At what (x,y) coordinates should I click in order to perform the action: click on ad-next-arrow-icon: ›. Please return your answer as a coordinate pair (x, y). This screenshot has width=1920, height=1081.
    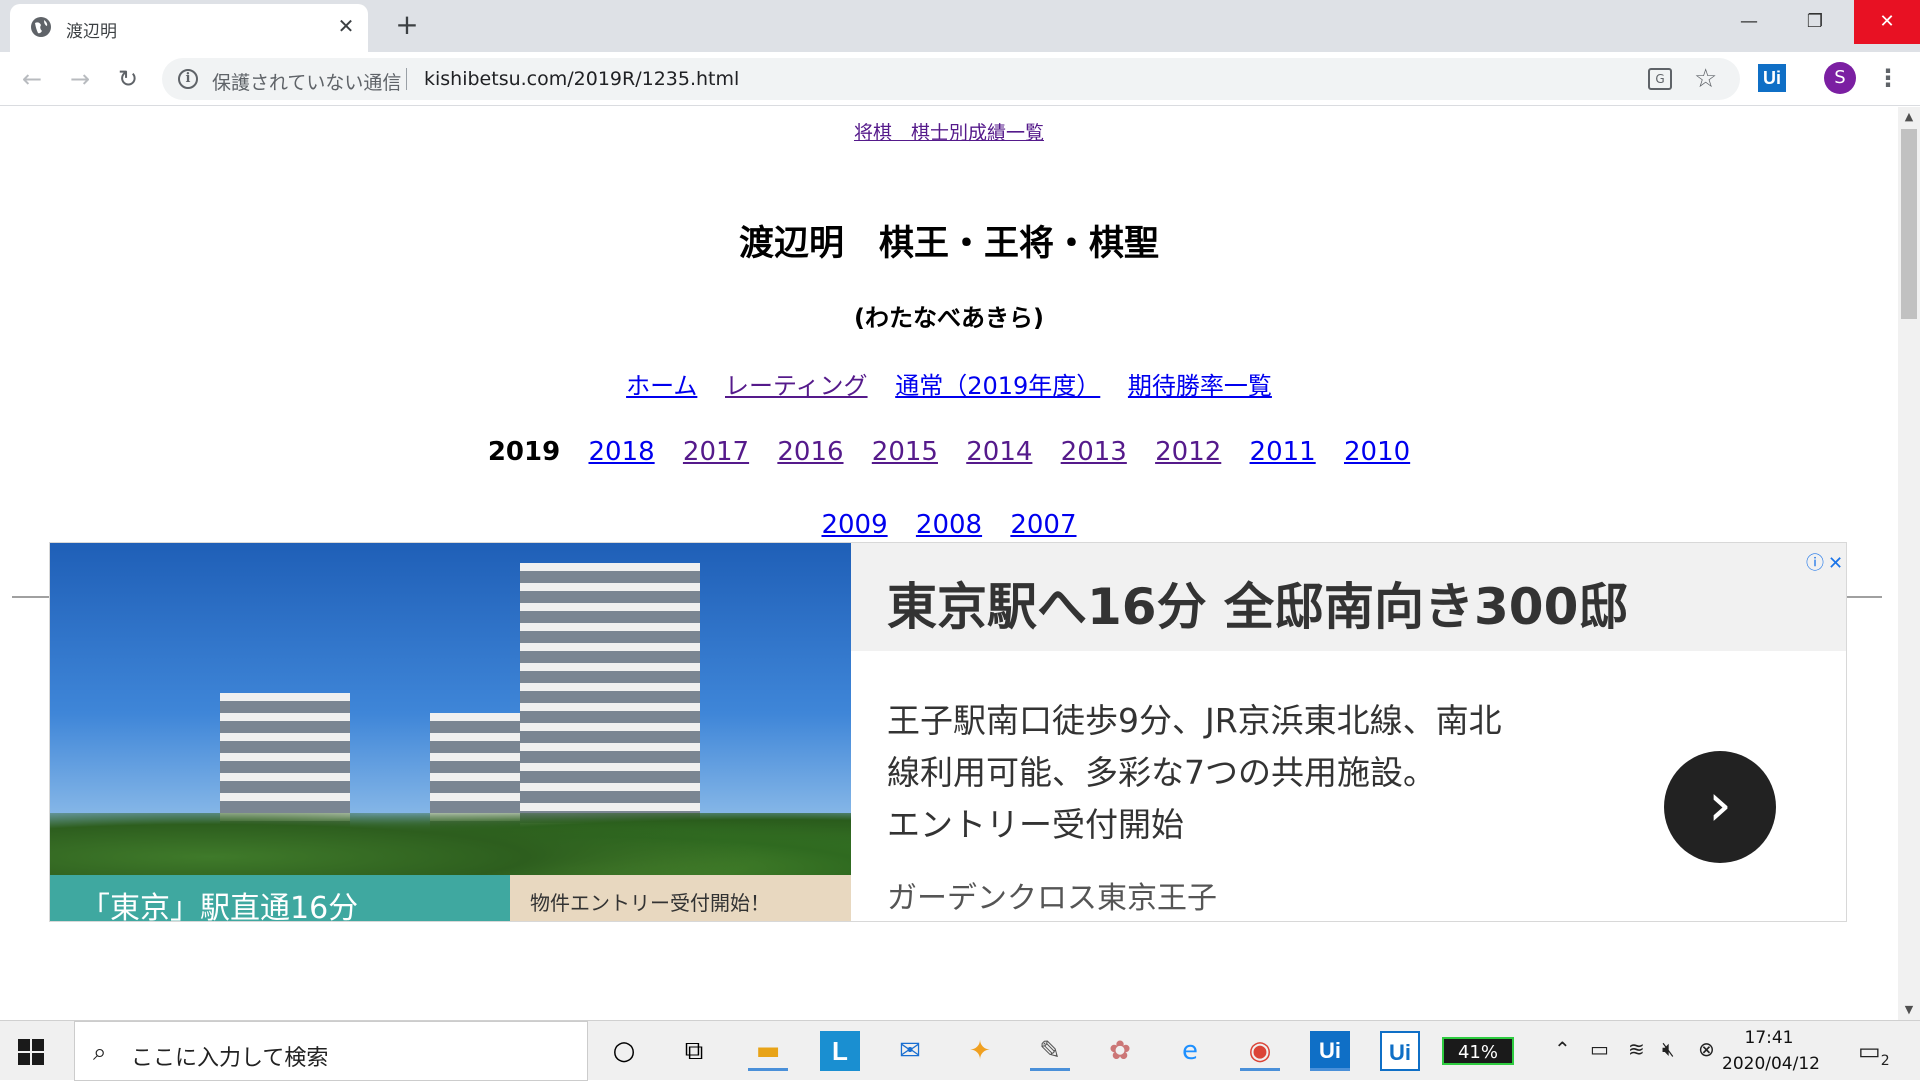
    Looking at the image, I should click on (1720, 807).